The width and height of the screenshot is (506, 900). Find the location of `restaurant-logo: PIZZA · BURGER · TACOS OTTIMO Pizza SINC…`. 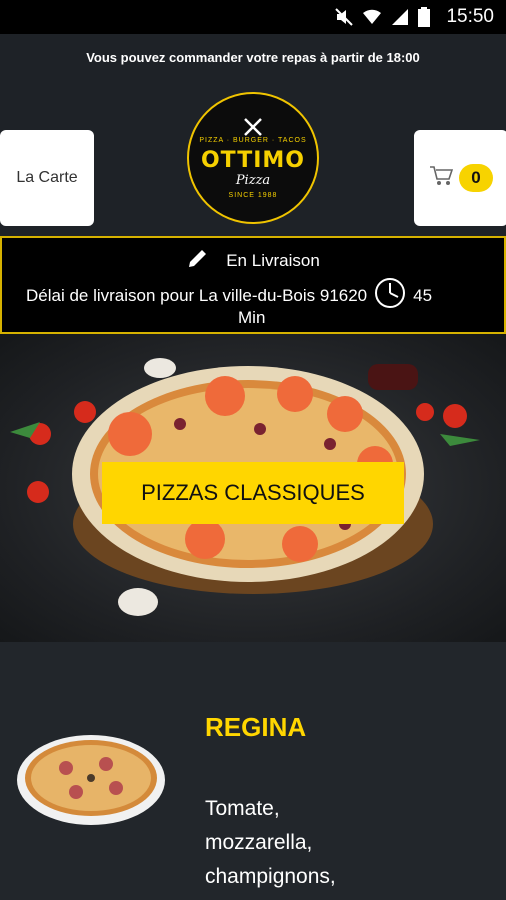

restaurant-logo: PIZZA · BURGER · TACOS OTTIMO Pizza SINC… is located at coordinates (253, 158).